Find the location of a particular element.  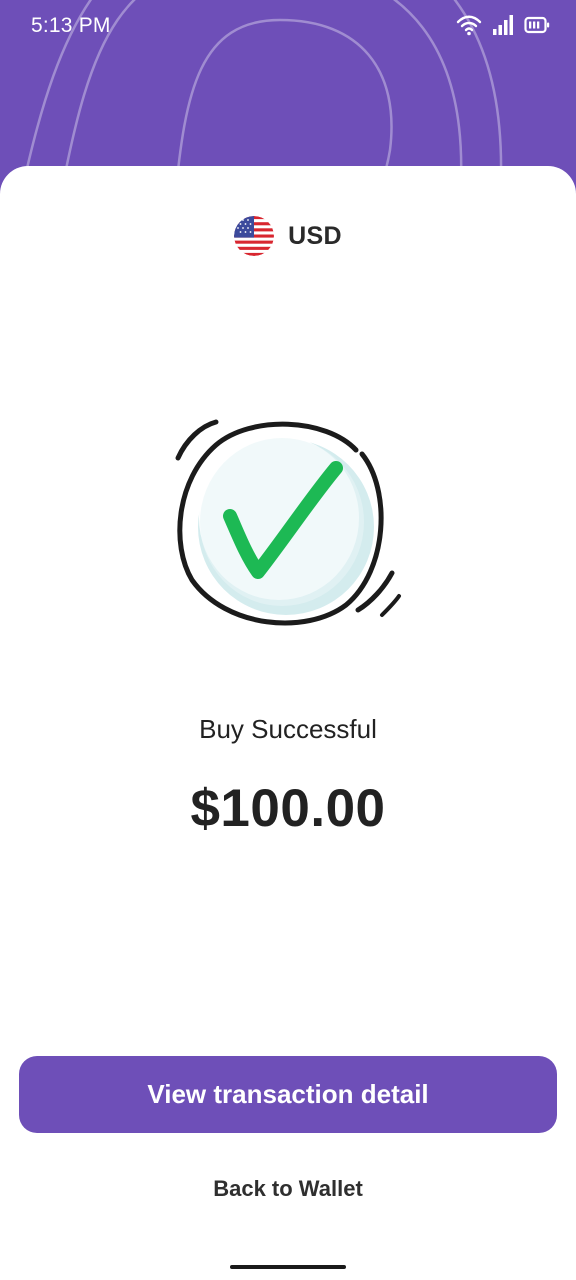

currency-badge: USD is located at coordinates (288, 236).